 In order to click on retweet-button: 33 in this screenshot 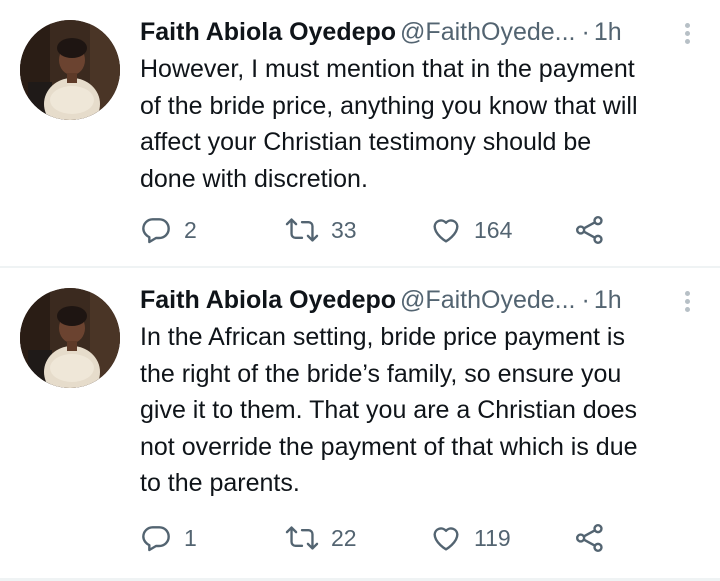, I will do `click(321, 230)`.